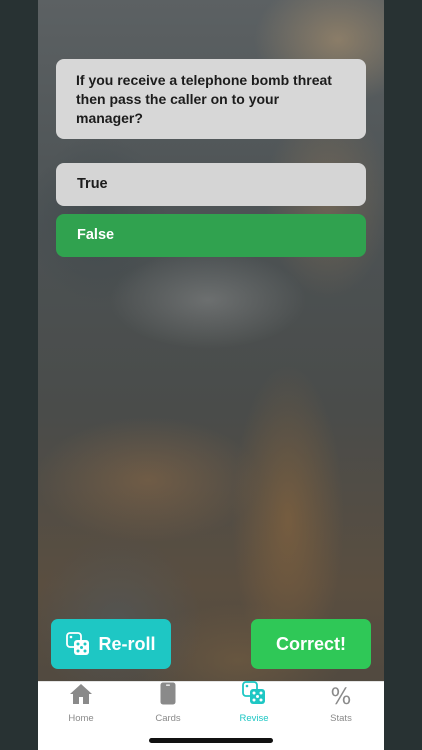 The width and height of the screenshot is (422, 750). I want to click on correct-button: Correct!, so click(311, 644).